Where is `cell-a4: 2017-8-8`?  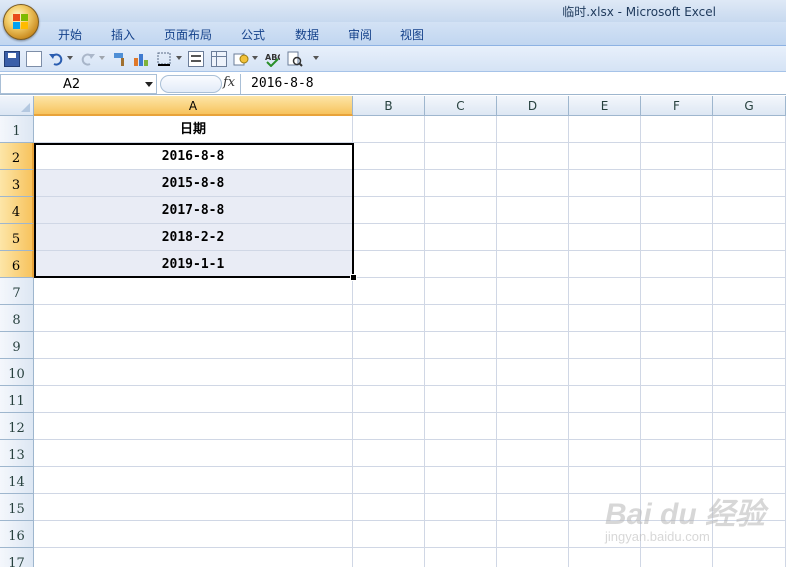
cell-a4: 2017-8-8 is located at coordinates (193, 210).